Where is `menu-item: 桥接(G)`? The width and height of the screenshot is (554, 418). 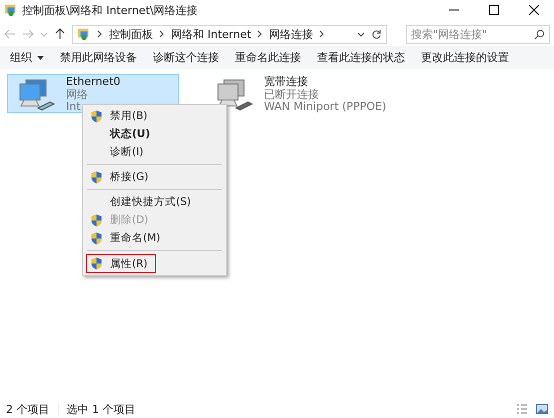
menu-item: 桥接(G) is located at coordinates (154, 177).